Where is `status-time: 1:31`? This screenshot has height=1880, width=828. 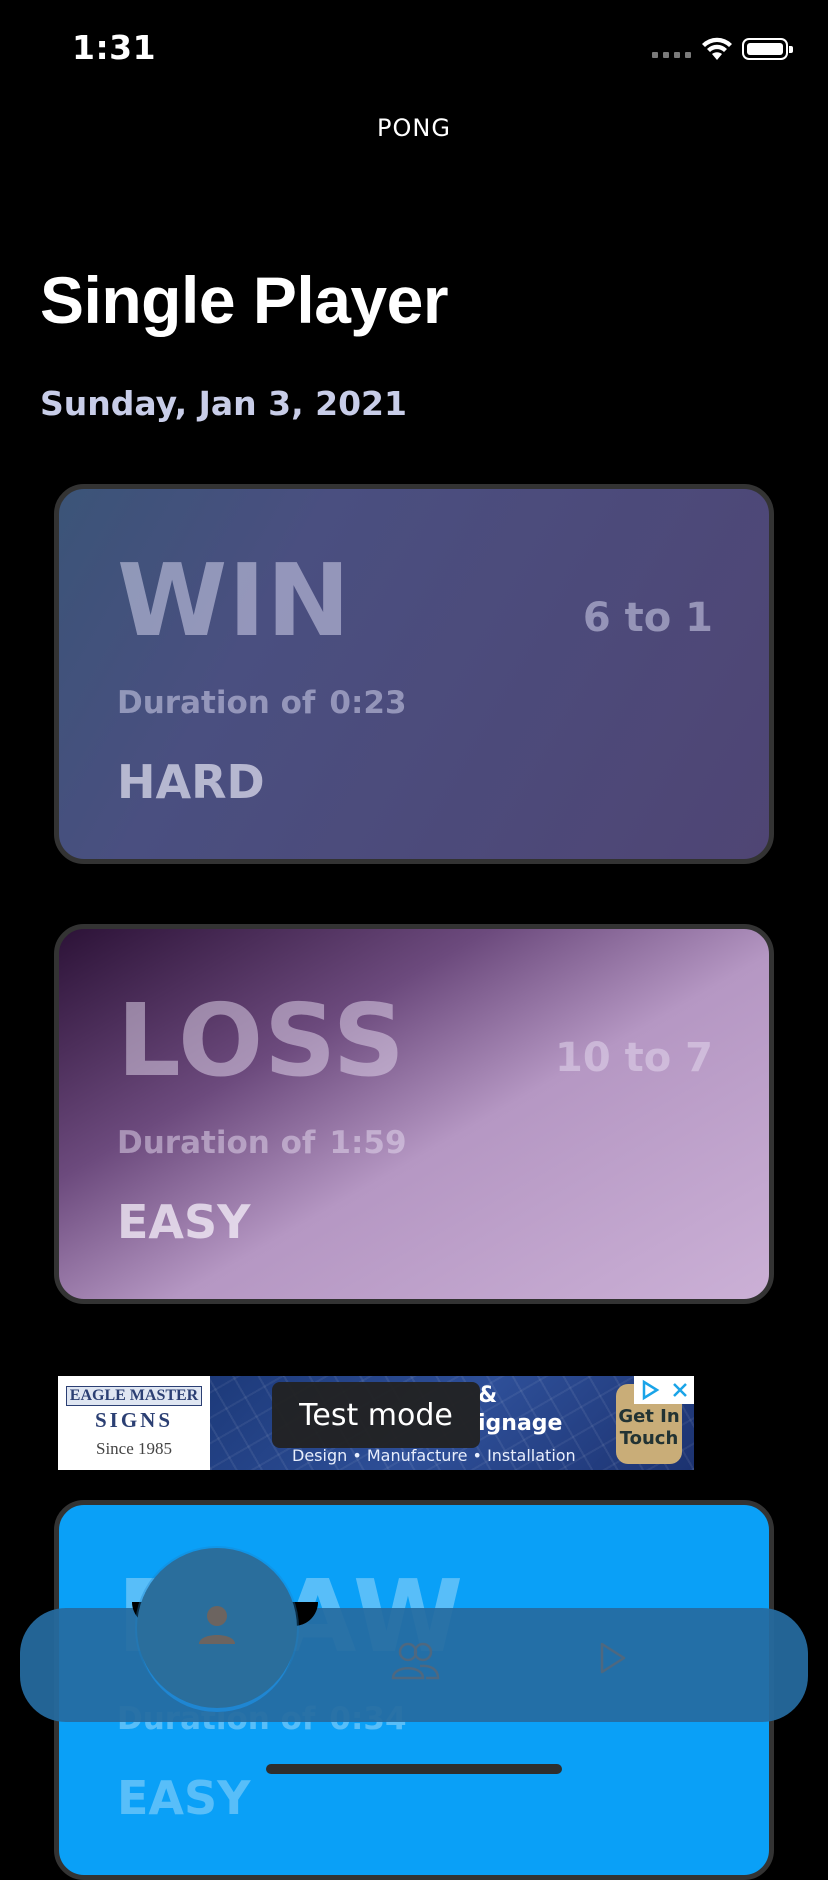 status-time: 1:31 is located at coordinates (114, 47).